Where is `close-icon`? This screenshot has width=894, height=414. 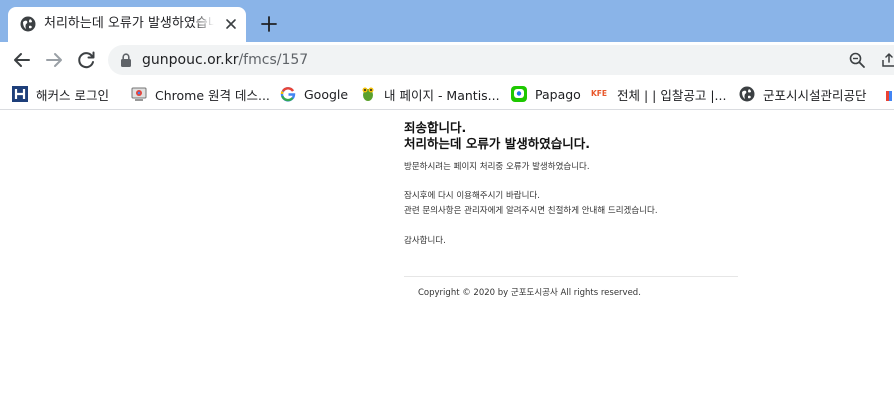
close-icon is located at coordinates (231, 24).